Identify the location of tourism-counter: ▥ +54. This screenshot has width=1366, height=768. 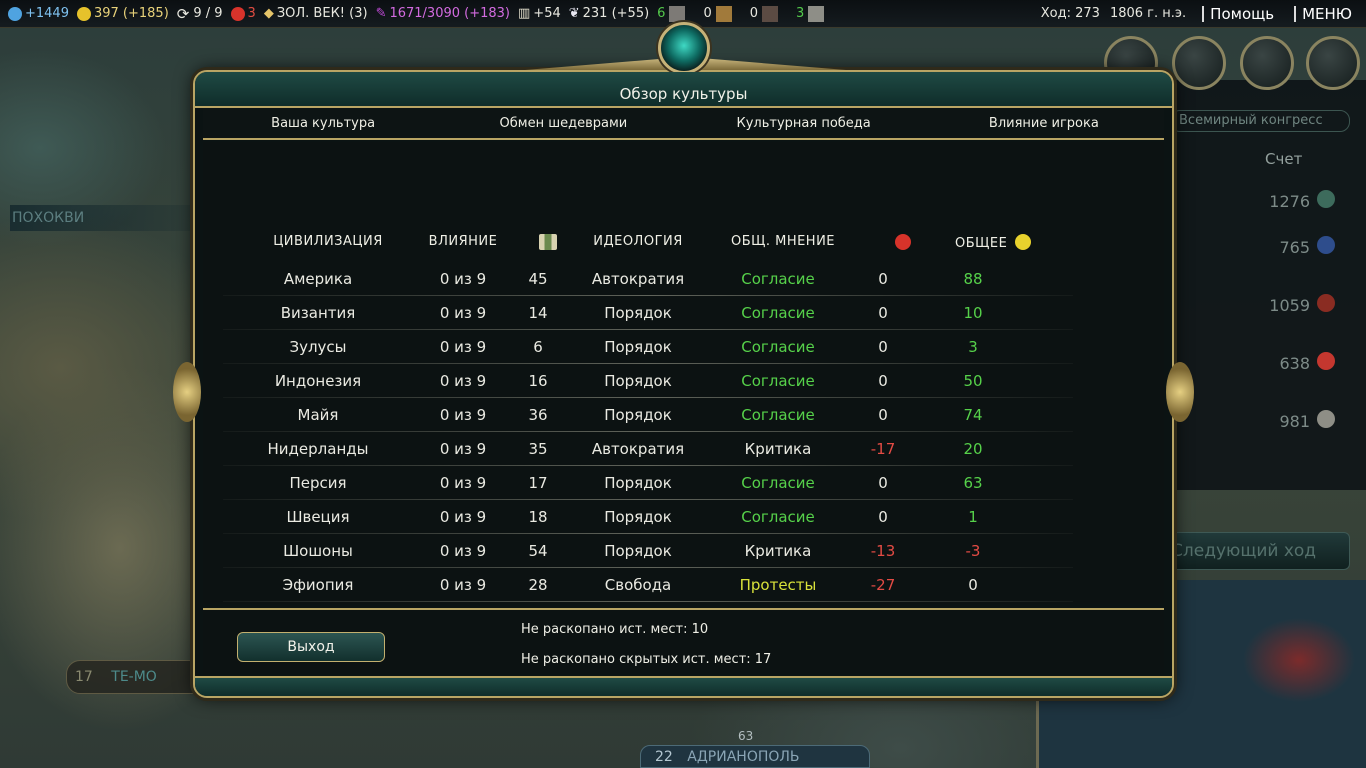
(539, 13).